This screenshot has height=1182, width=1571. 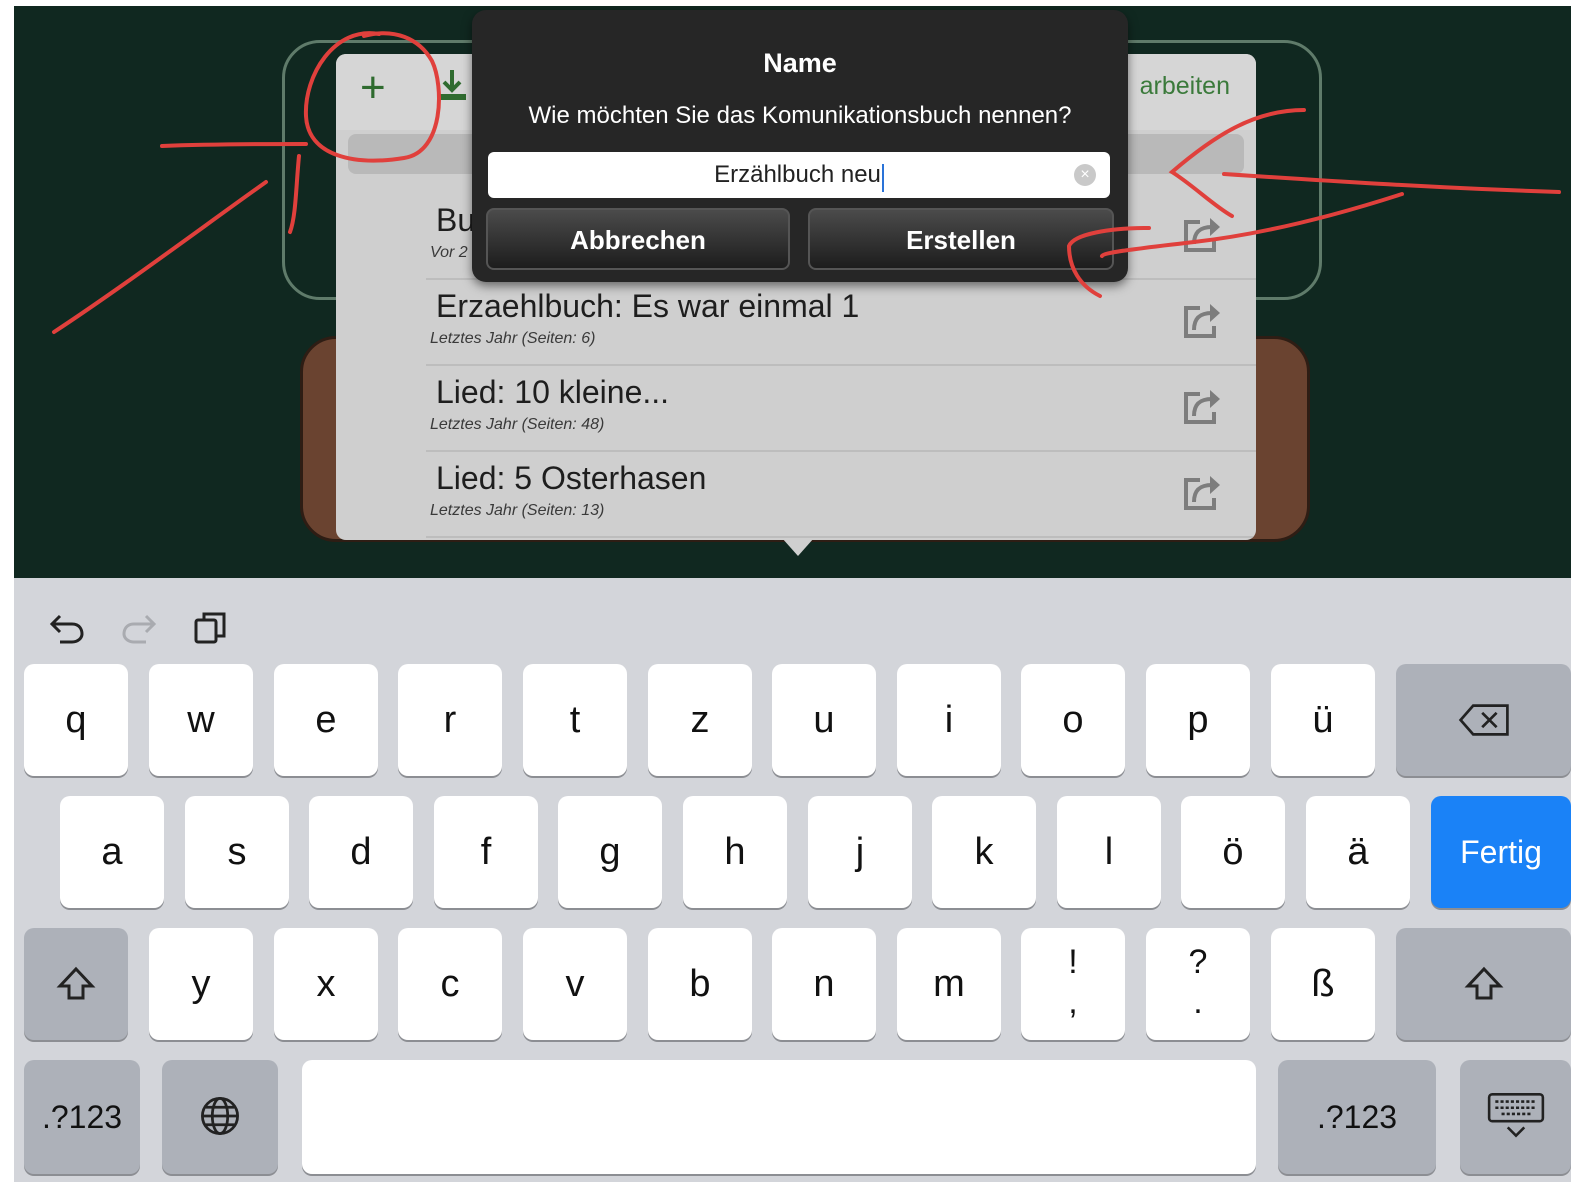 I want to click on key-t: t, so click(x=575, y=720).